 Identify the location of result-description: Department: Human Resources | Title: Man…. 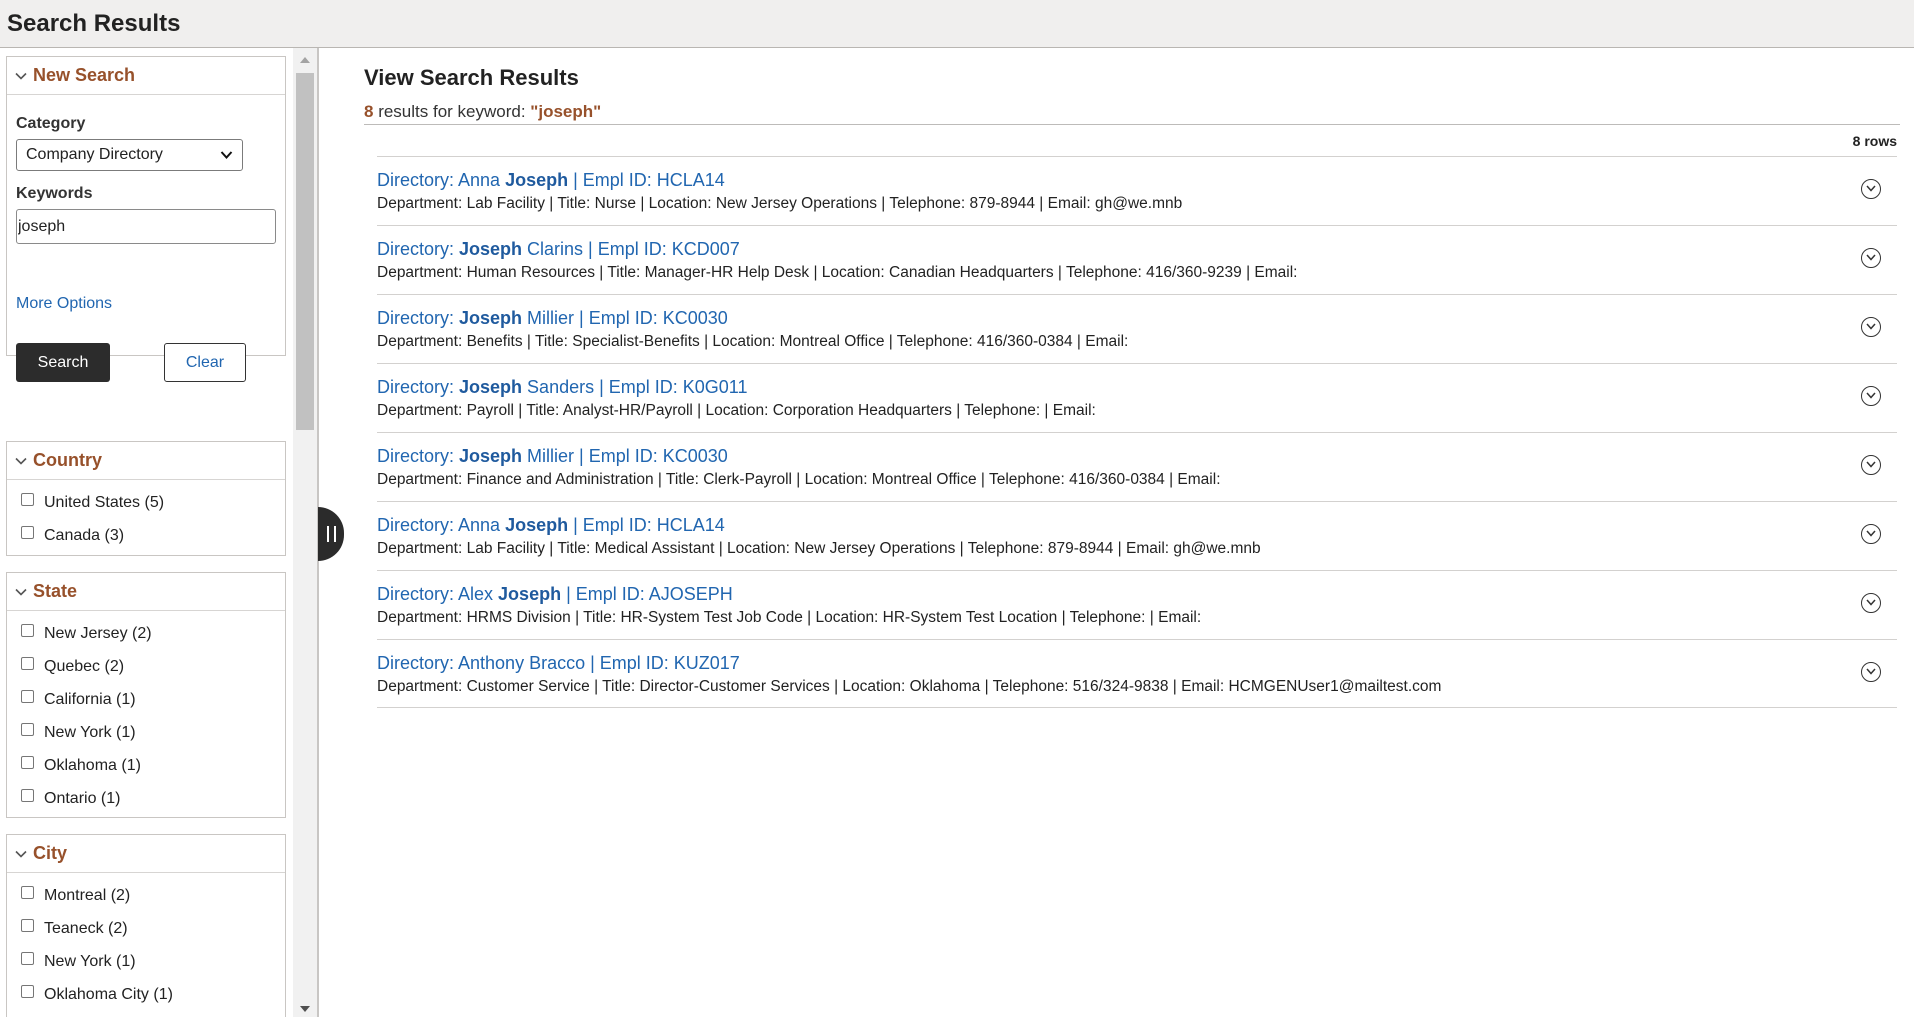
(837, 272).